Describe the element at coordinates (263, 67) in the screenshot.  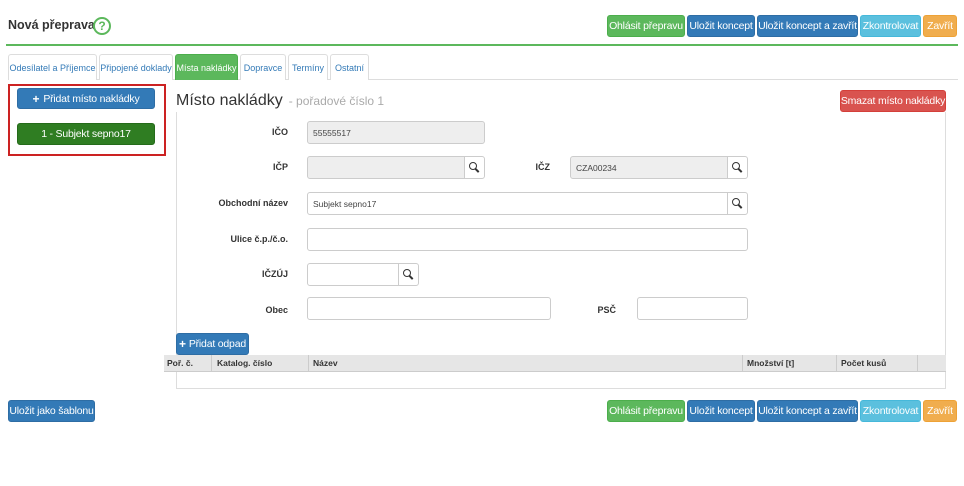
I see `tab-carrier: Dopravce` at that location.